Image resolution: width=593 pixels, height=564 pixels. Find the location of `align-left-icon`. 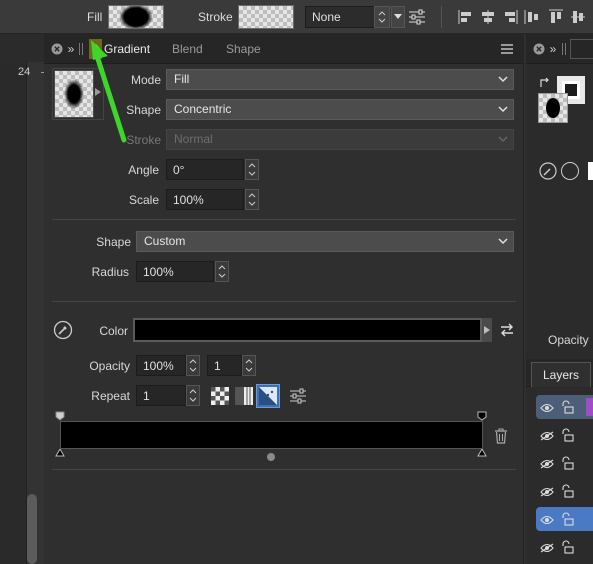

align-left-icon is located at coordinates (466, 17).